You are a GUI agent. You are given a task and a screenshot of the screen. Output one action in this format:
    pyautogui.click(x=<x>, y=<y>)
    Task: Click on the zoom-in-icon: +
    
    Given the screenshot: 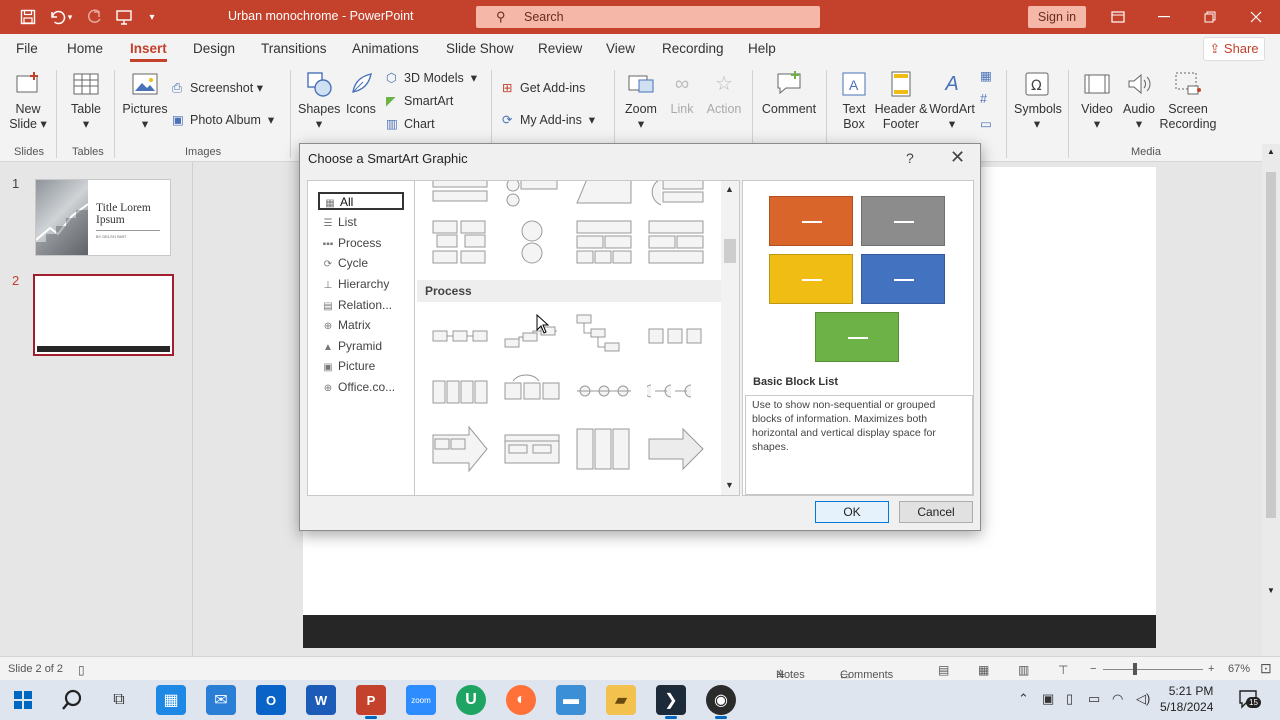 What is the action you would take?
    pyautogui.click(x=1211, y=669)
    